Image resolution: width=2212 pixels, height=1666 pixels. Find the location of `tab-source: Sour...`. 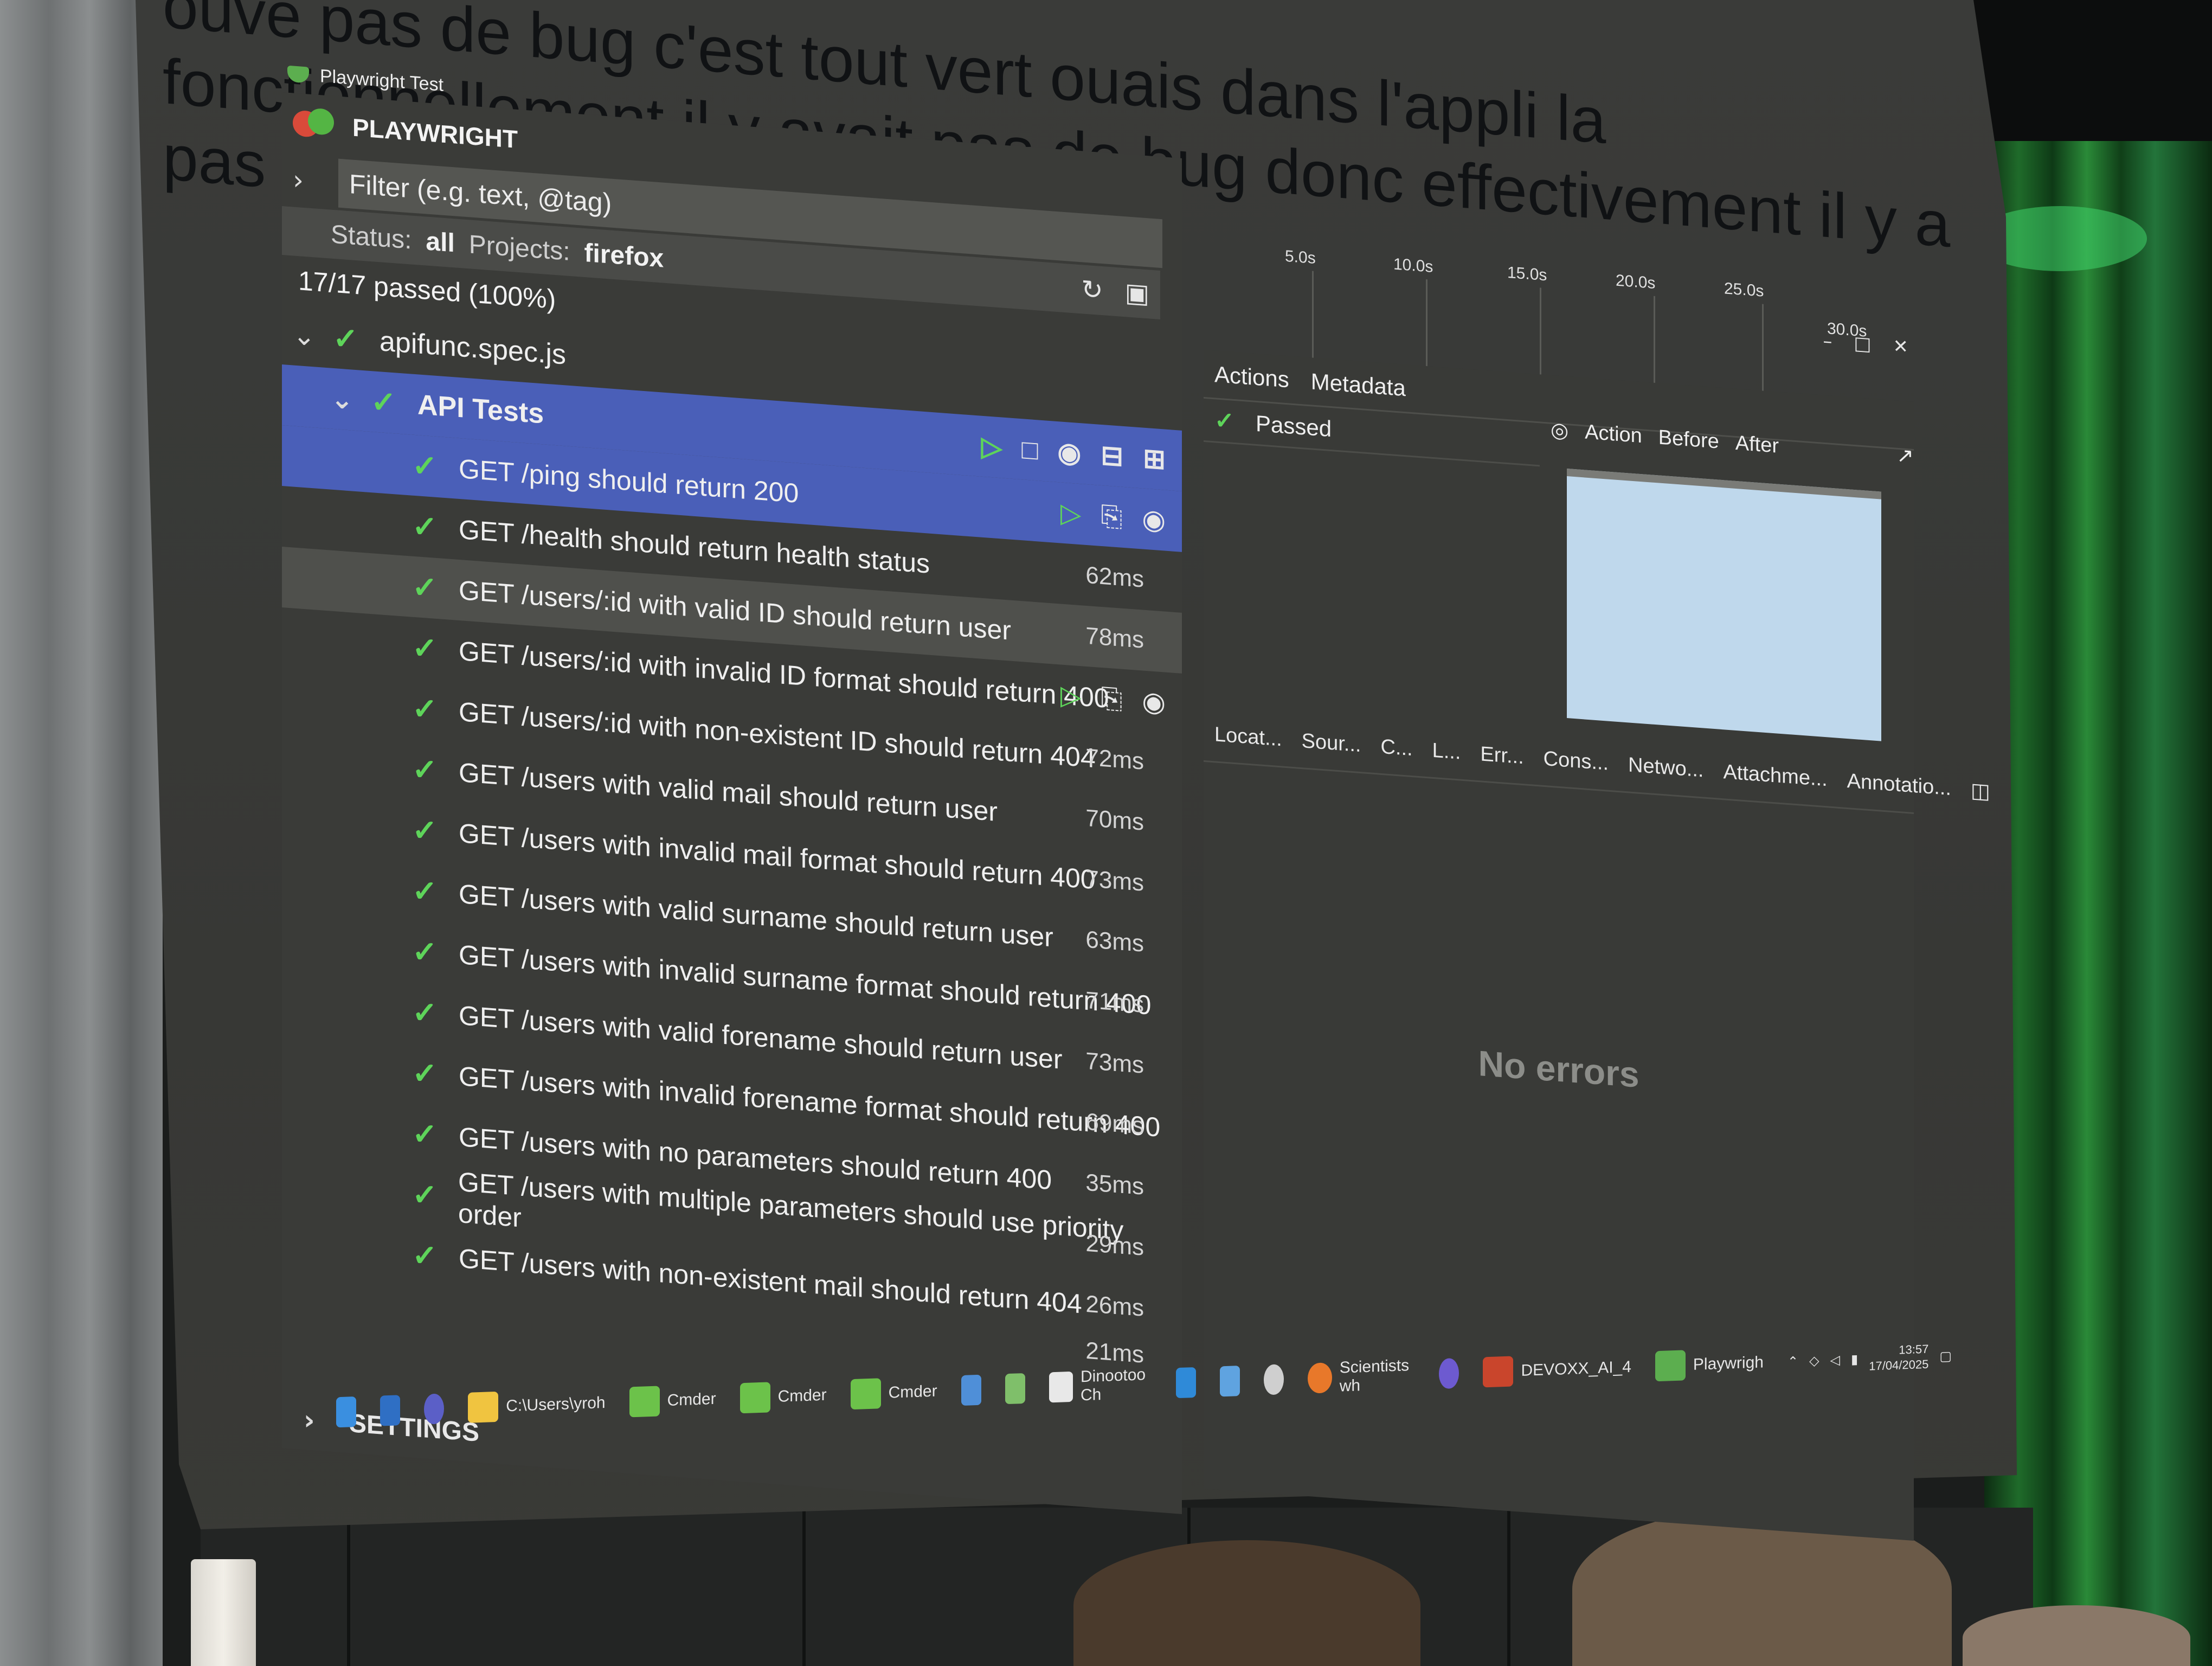

tab-source: Sour... is located at coordinates (1331, 743).